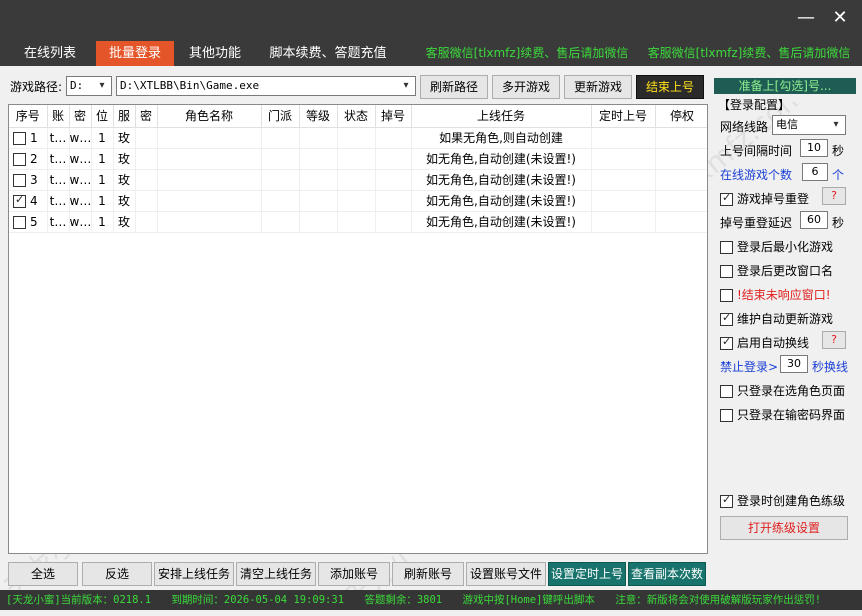  I want to click on auto-switch-option: 启用自动换线, so click(764, 342).